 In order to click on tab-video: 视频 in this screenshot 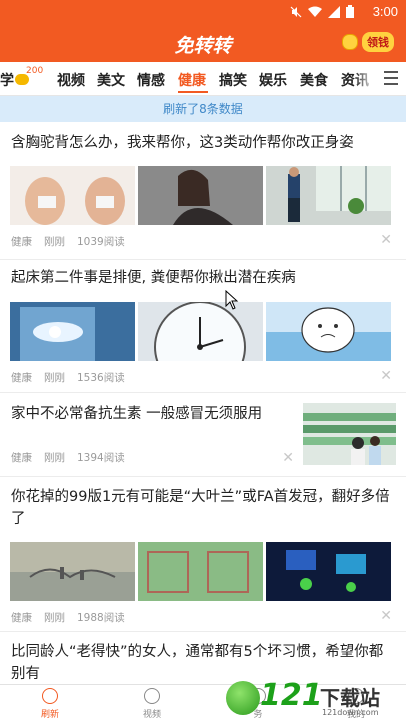, I will do `click(71, 80)`.